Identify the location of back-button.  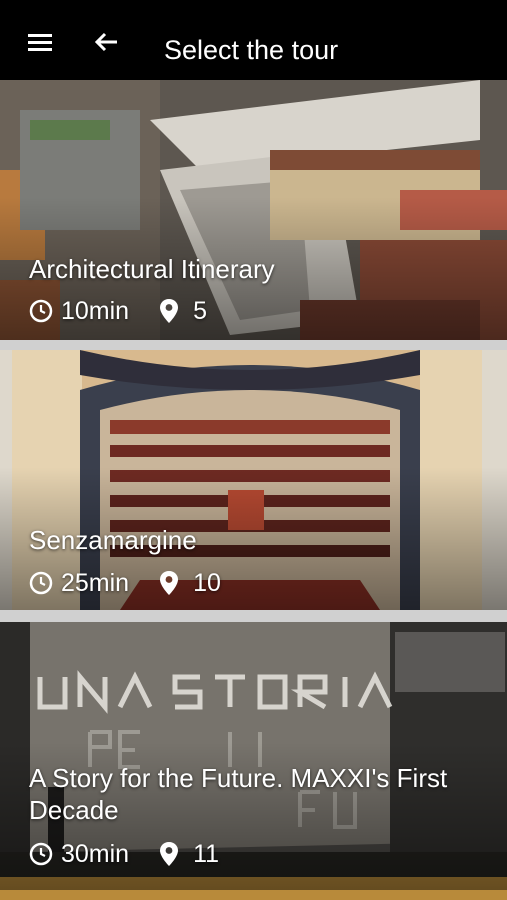
(108, 42).